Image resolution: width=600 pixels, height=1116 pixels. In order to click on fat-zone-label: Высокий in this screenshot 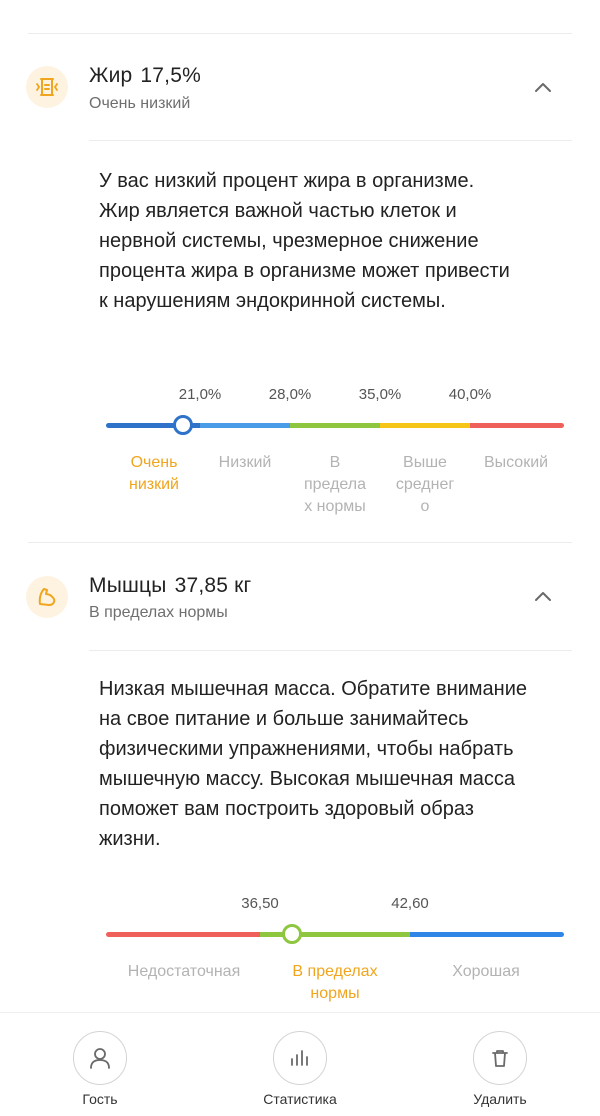, I will do `click(516, 462)`.